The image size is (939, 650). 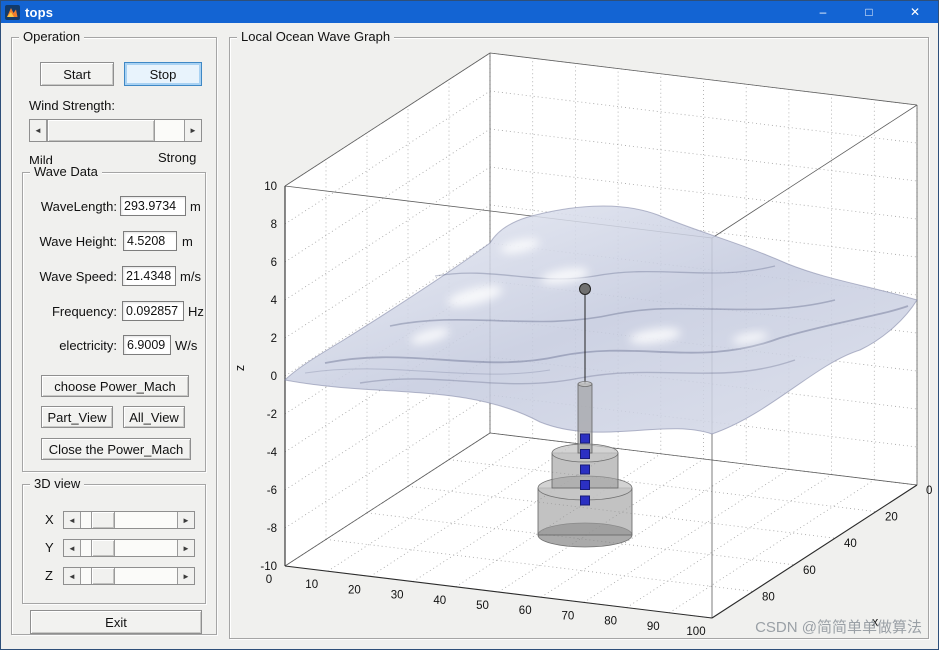 What do you see at coordinates (177, 157) in the screenshot?
I see `strong-label: Strong` at bounding box center [177, 157].